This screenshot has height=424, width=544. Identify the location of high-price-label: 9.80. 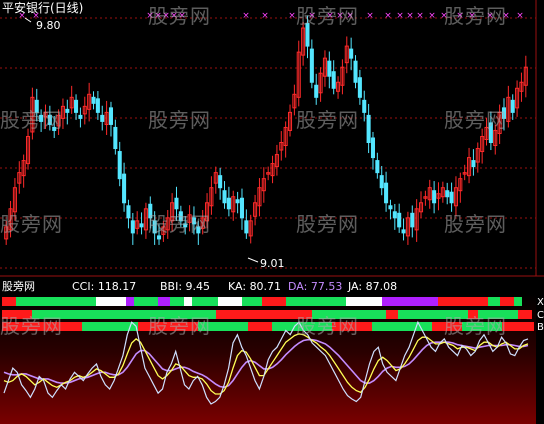
(48, 25).